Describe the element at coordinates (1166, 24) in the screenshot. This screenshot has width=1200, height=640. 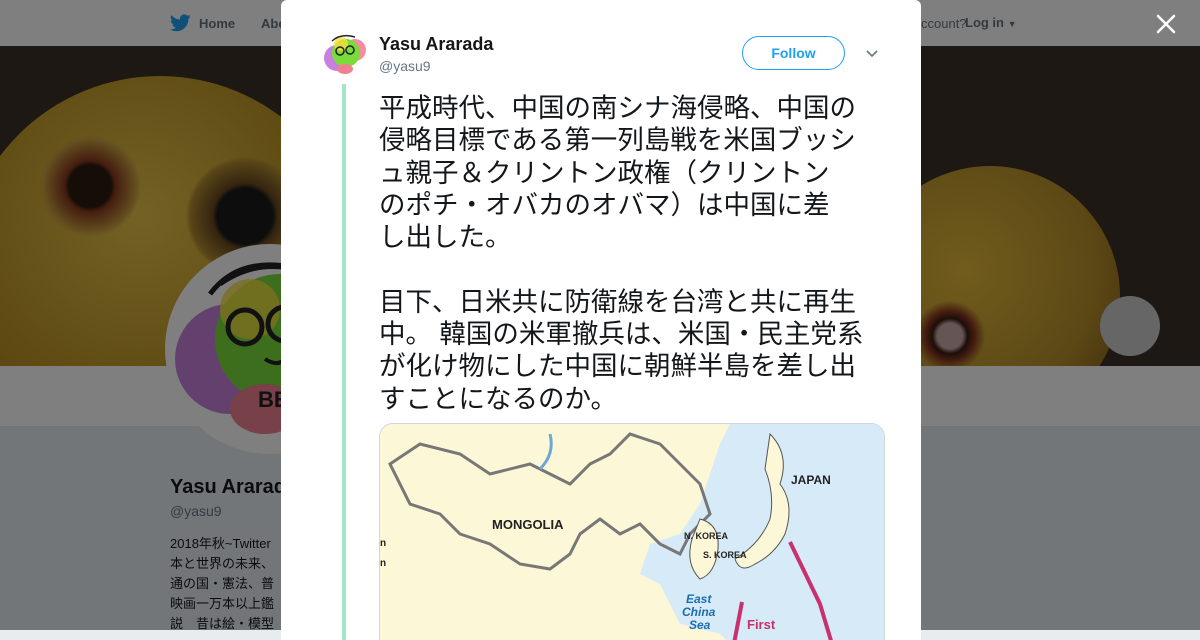
I see `close-icon` at that location.